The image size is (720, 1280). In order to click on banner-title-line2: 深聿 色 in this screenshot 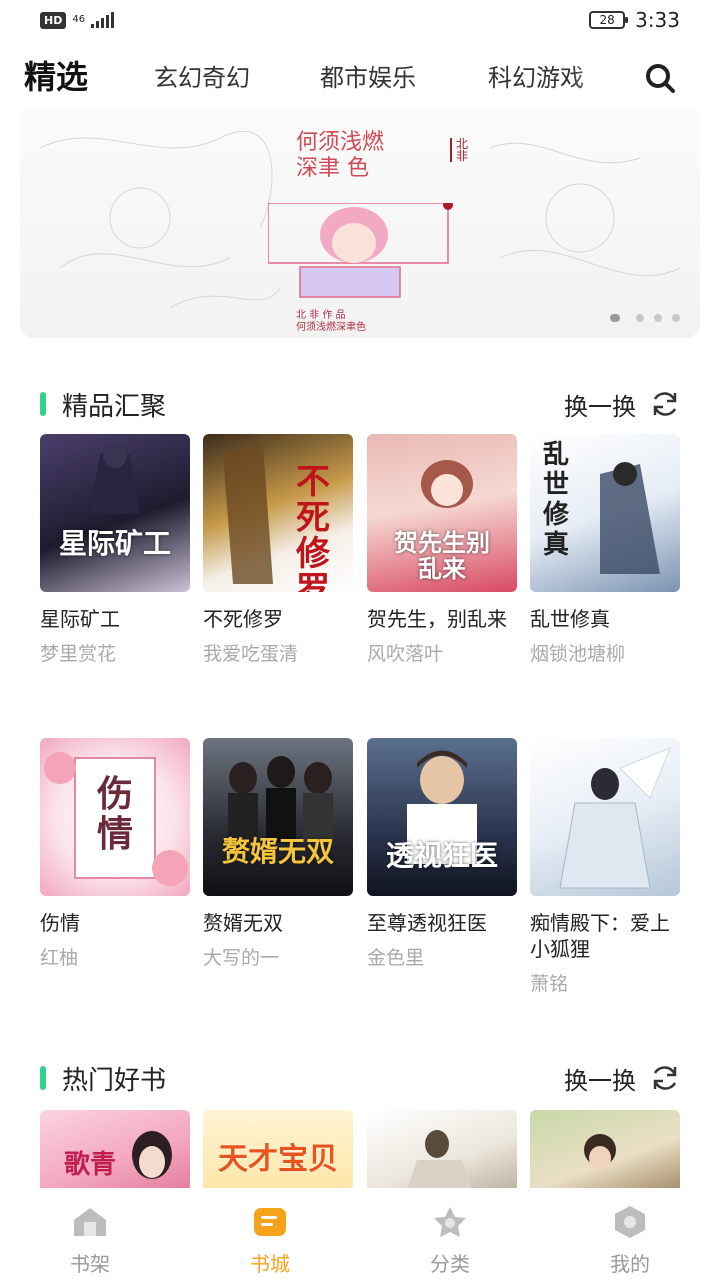, I will do `click(332, 168)`.